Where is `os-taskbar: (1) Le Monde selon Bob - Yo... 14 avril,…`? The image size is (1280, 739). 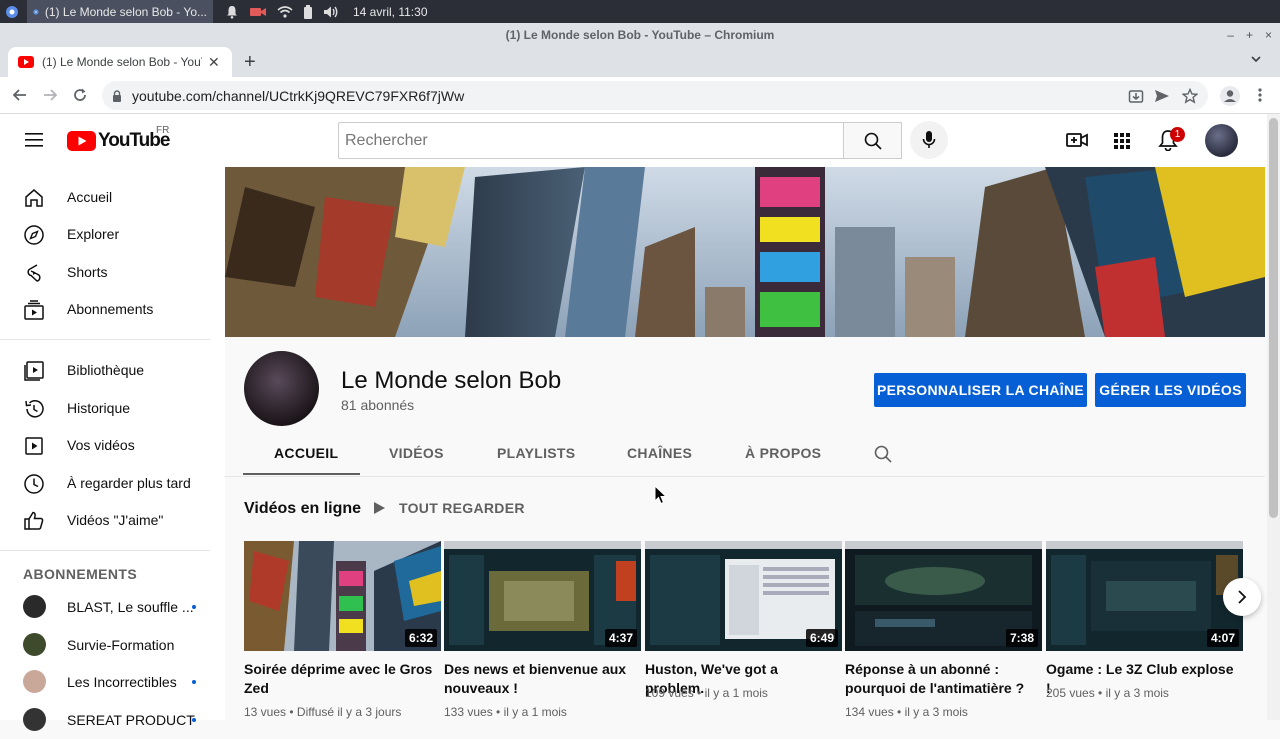 os-taskbar: (1) Le Monde selon Bob - Yo... 14 avril,… is located at coordinates (640, 11).